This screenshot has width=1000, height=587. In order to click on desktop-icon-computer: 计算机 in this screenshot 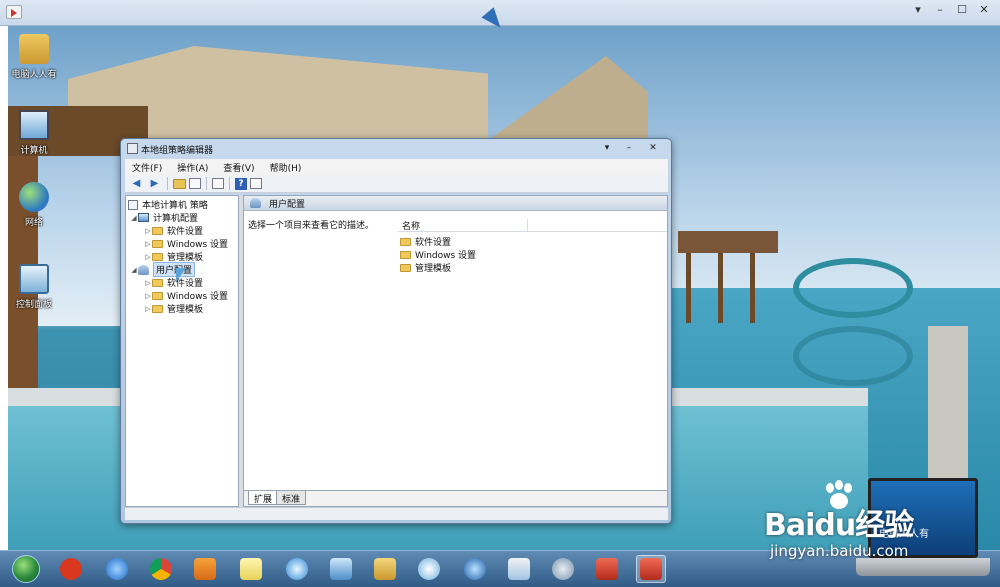, I will do `click(36, 133)`.